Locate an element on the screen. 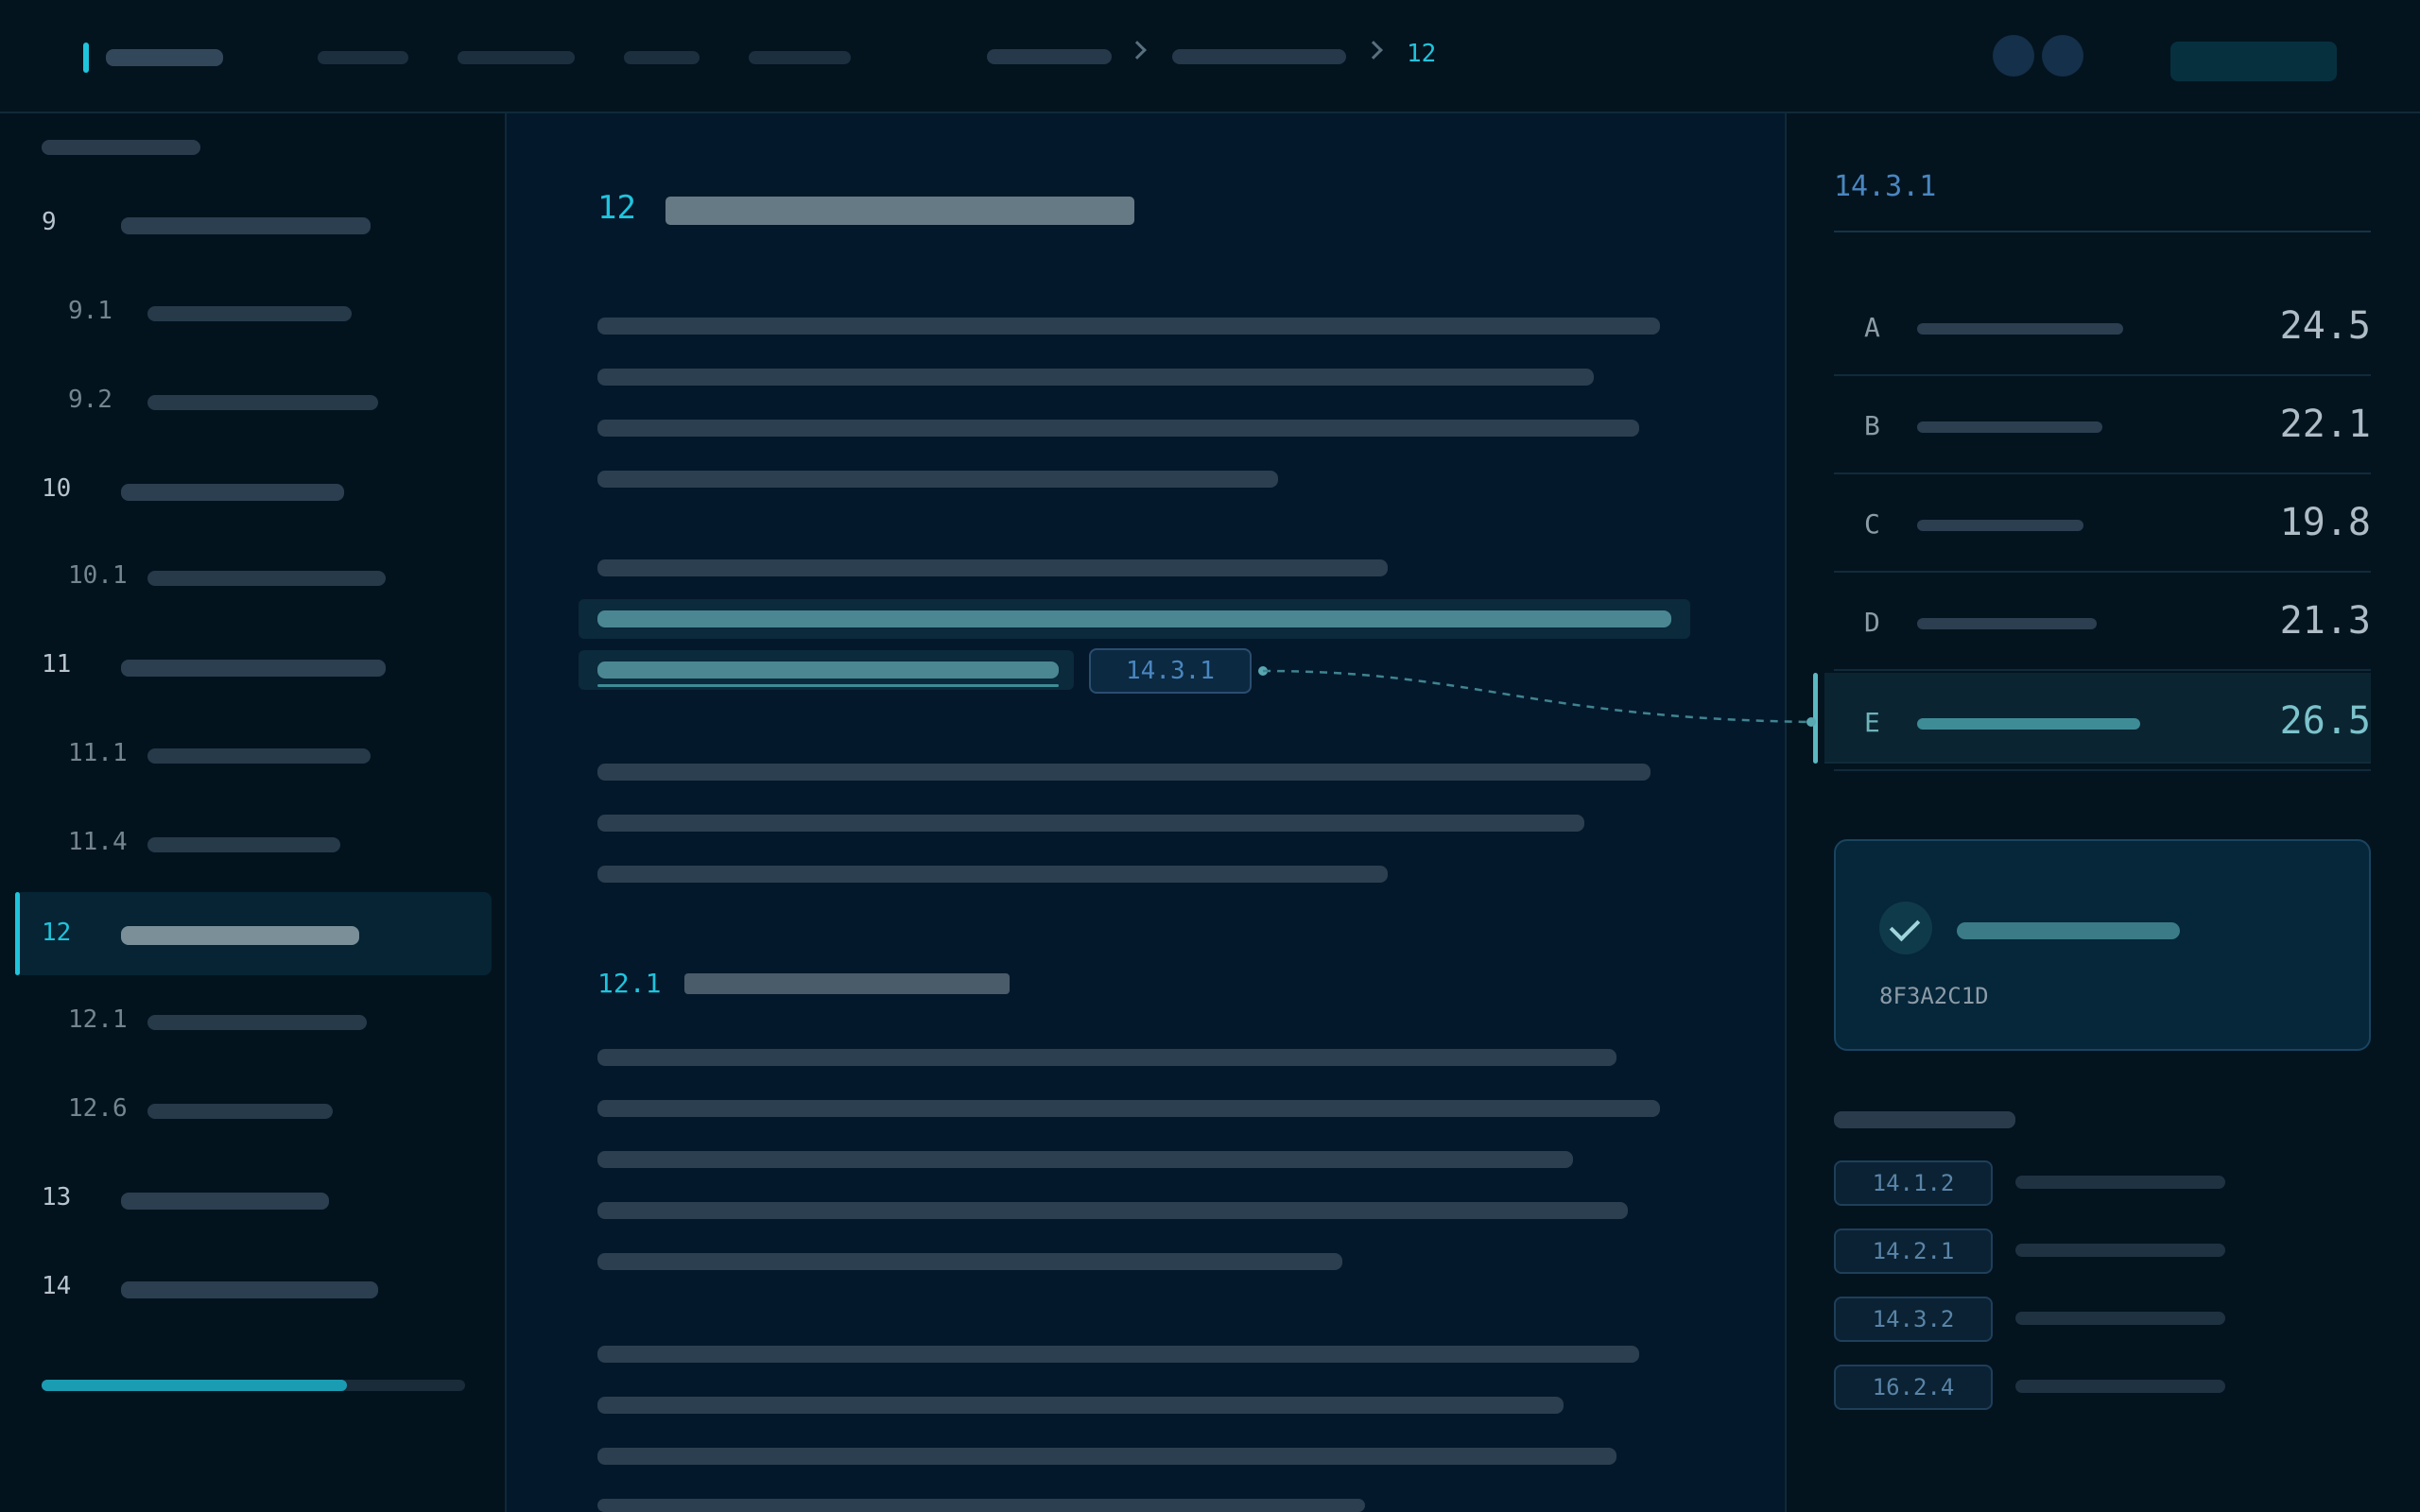 This screenshot has width=2420, height=1512. toc-heading is located at coordinates (121, 147).